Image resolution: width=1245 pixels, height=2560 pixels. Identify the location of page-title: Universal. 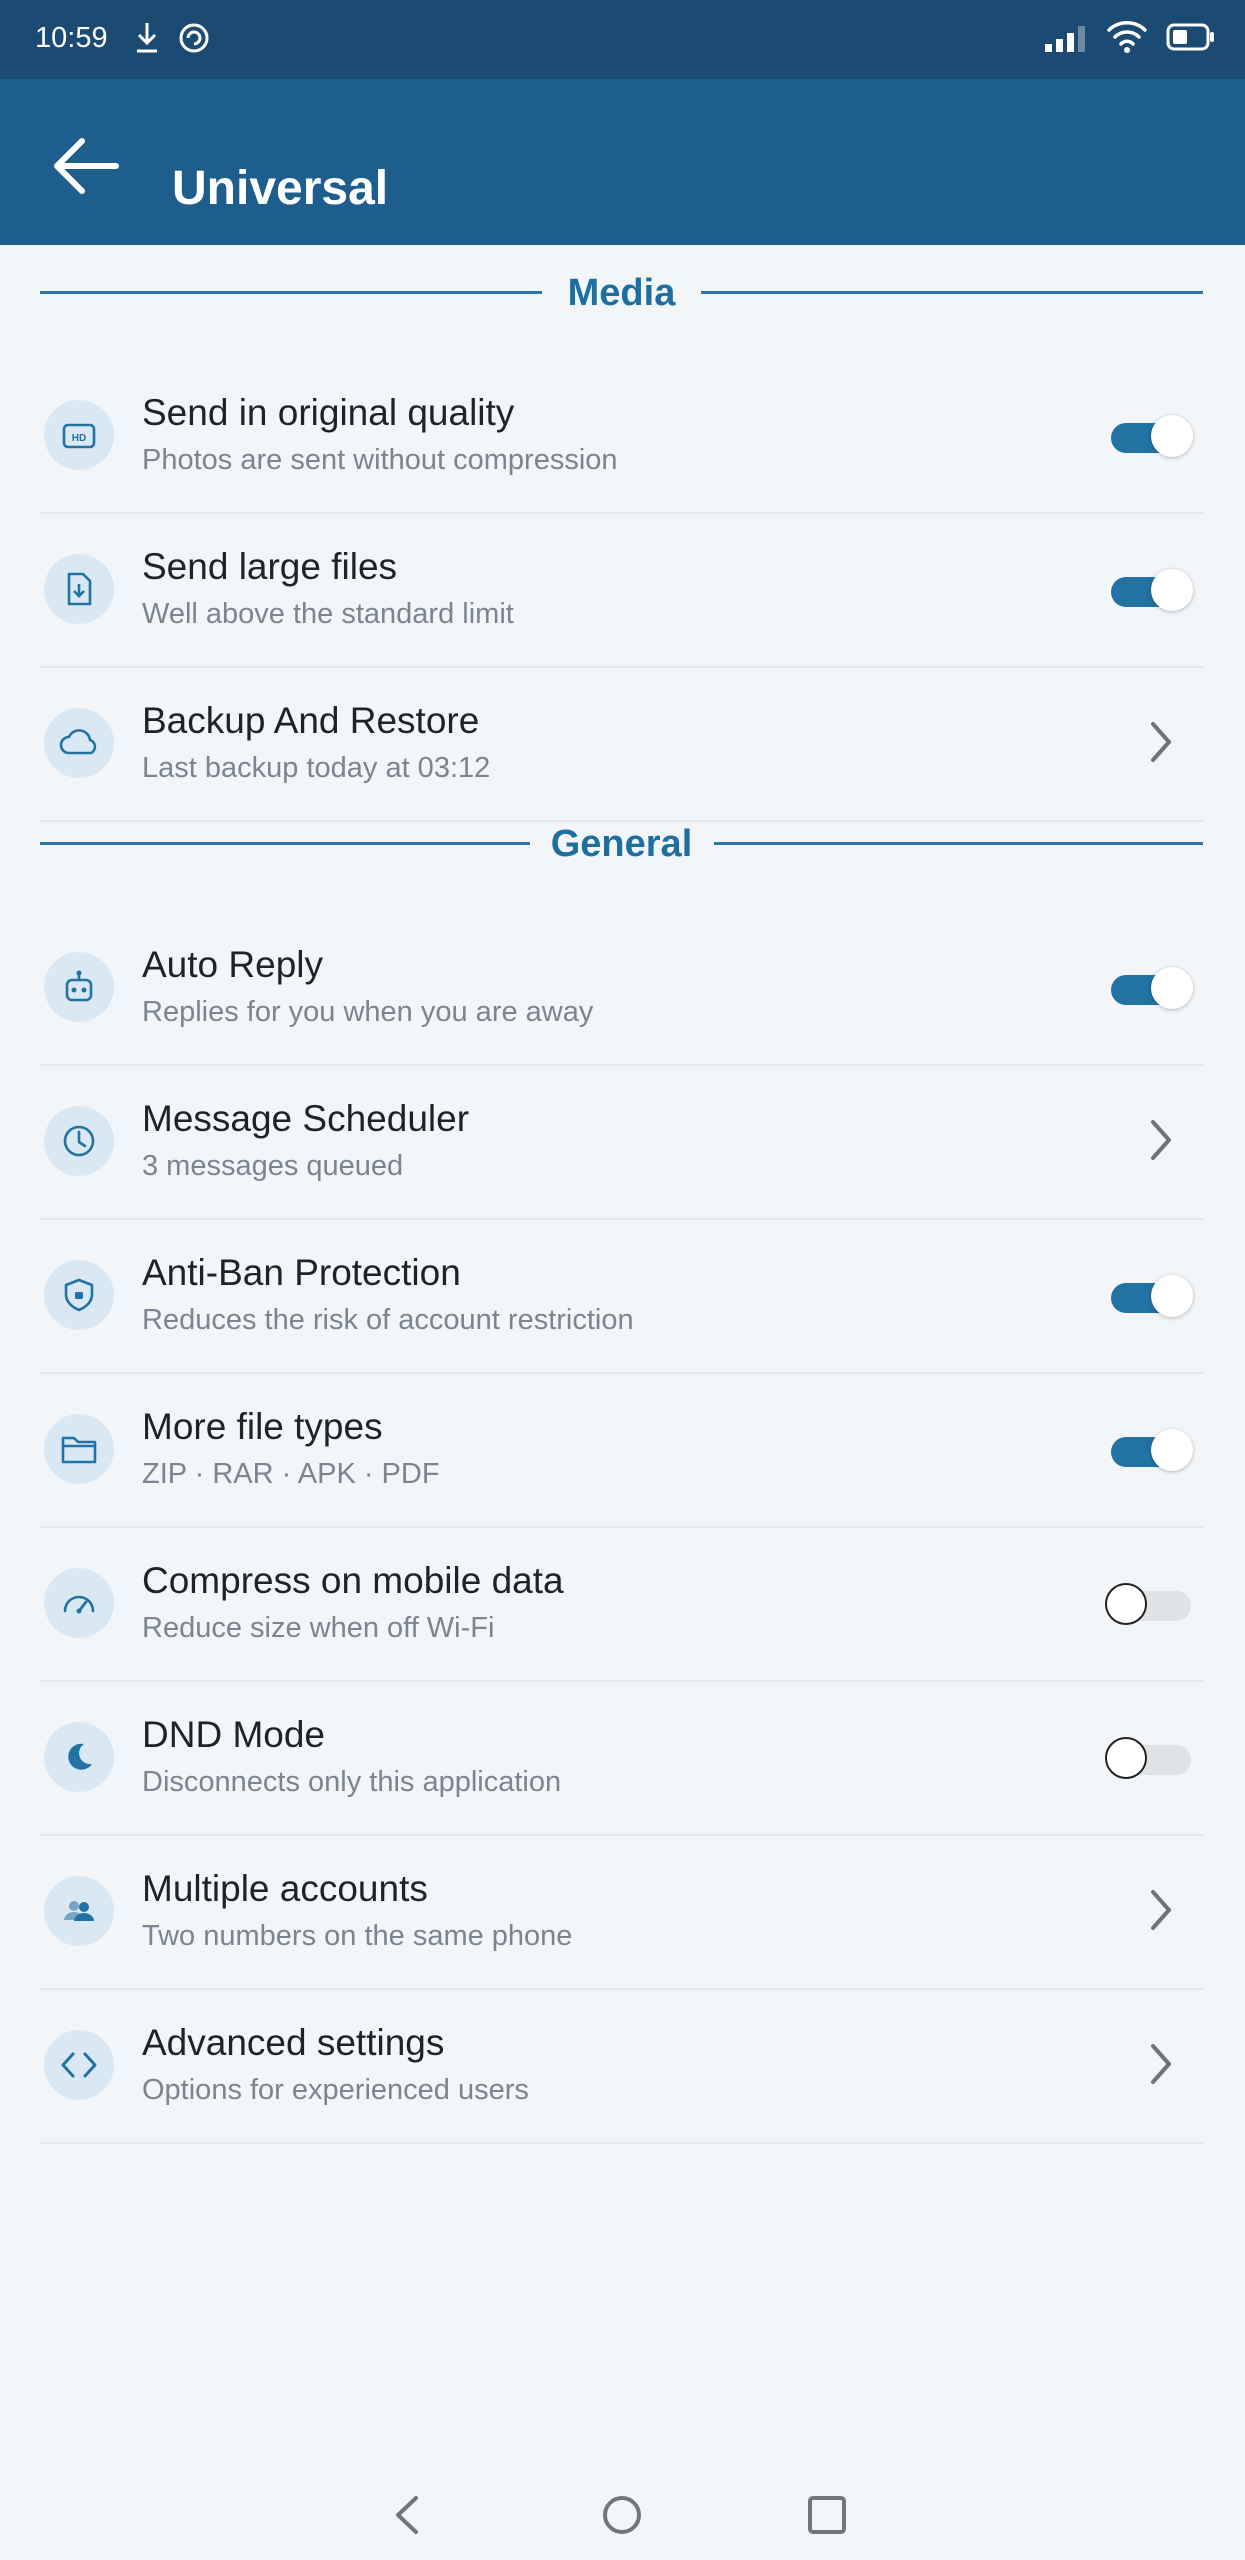
(280, 188).